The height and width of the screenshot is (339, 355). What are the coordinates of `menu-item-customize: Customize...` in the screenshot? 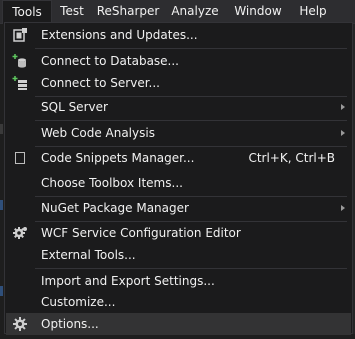 It's located at (178, 302).